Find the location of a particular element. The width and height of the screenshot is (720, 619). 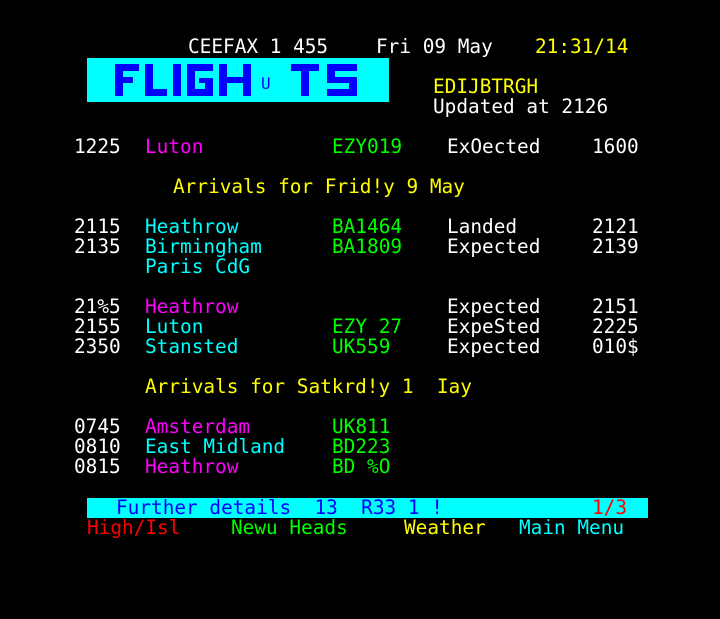

updated-time: Updated at 2126 is located at coordinates (521, 106).